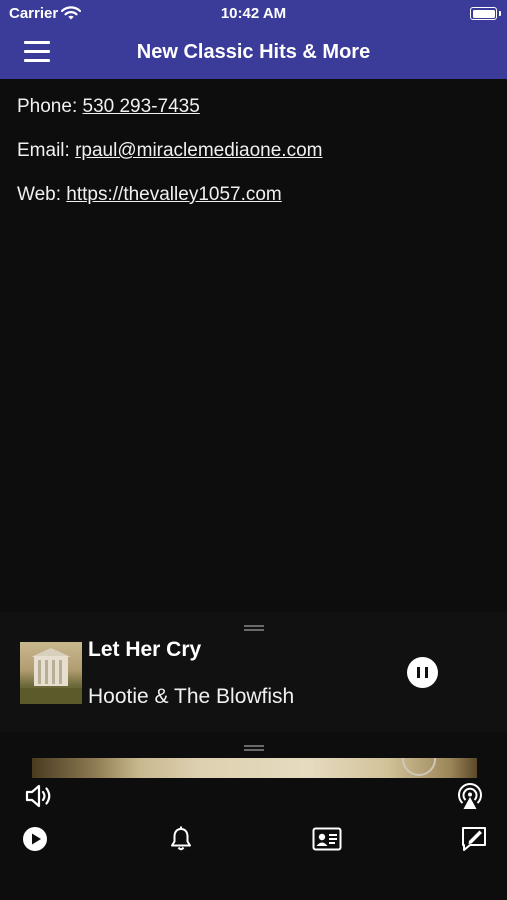 The image size is (507, 900). Describe the element at coordinates (173, 194) in the screenshot. I see `web-link: https://thevalley1057.com` at that location.